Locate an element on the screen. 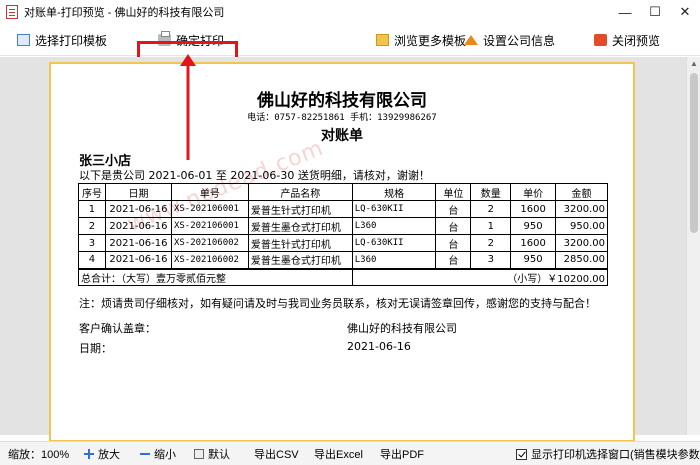 This screenshot has height=465, width=700. scroll-thumb is located at coordinates (694, 153).